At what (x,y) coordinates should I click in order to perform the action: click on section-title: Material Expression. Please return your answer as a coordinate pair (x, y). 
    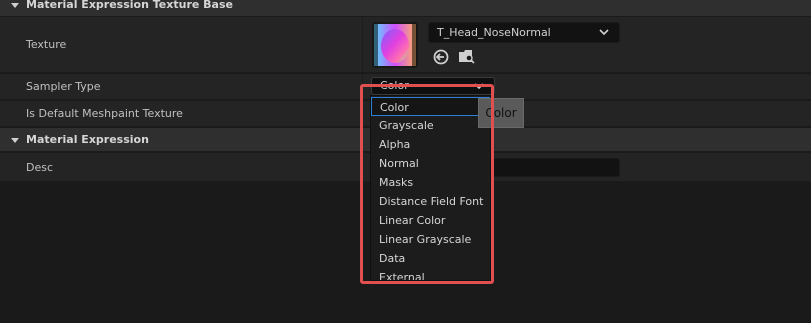
    Looking at the image, I should click on (87, 139).